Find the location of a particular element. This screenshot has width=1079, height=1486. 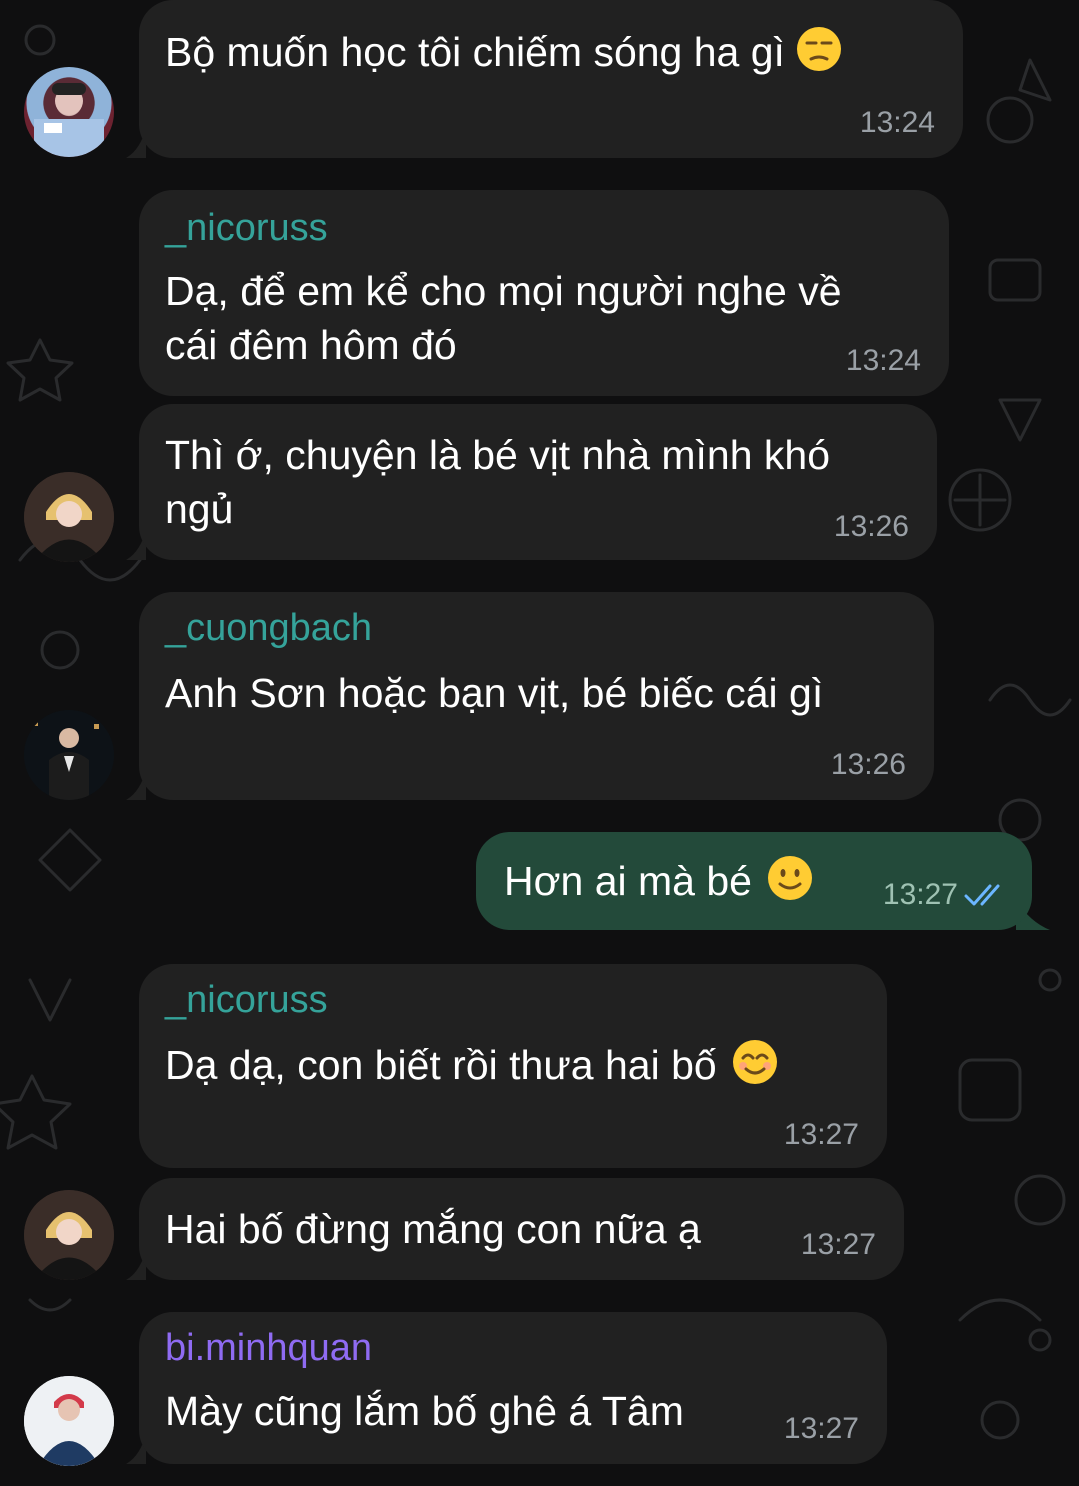

sender-name: bi.minhquan is located at coordinates (268, 1348).